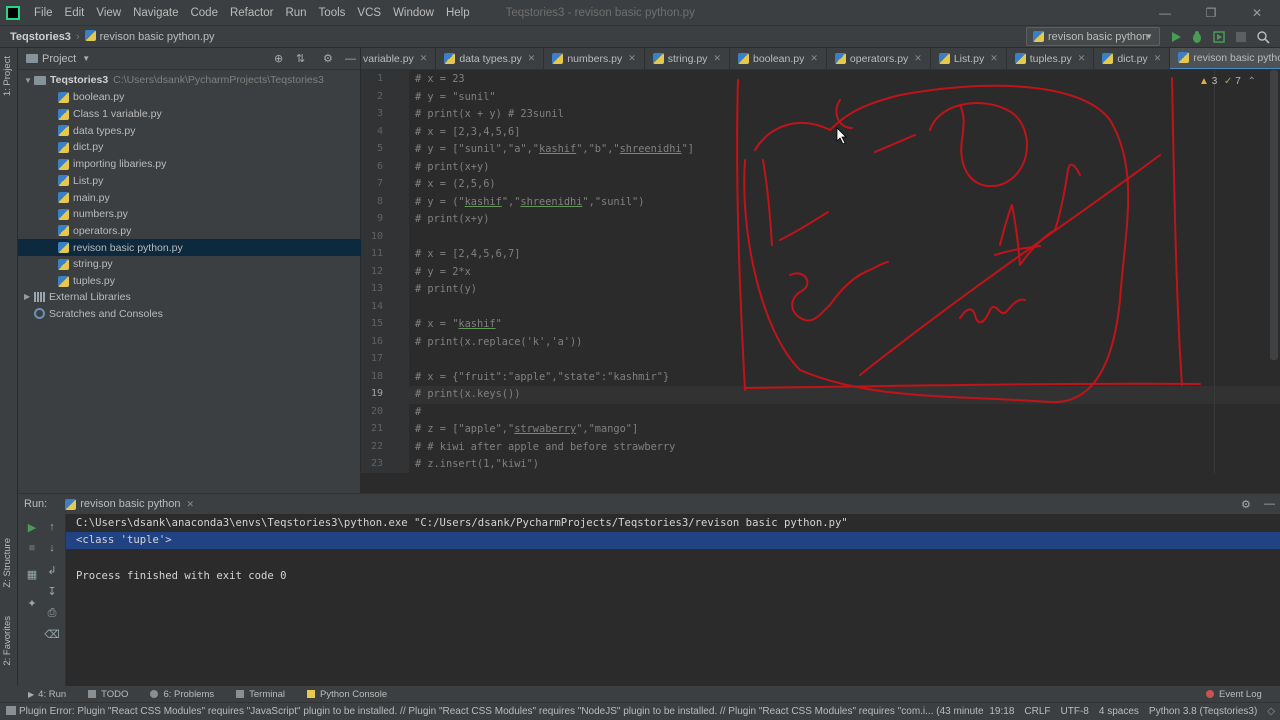  What do you see at coordinates (458, 13) in the screenshot?
I see `menu-help: Help` at bounding box center [458, 13].